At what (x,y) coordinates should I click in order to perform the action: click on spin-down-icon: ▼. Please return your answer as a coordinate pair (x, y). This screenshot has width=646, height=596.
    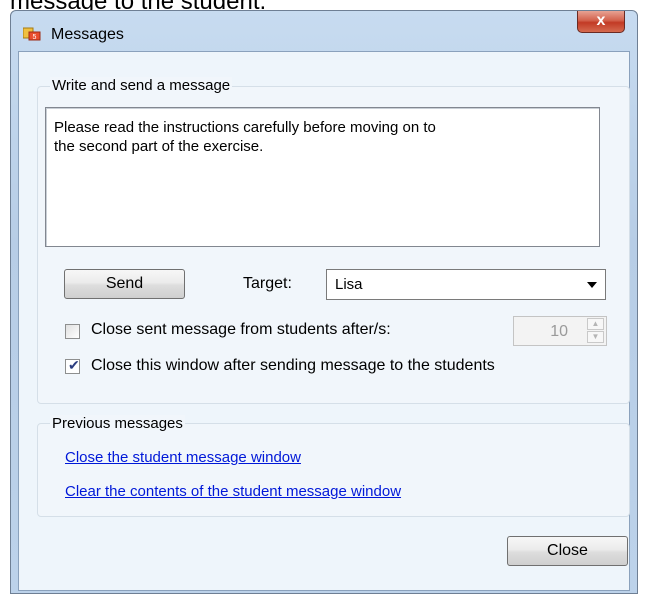
    Looking at the image, I should click on (595, 337).